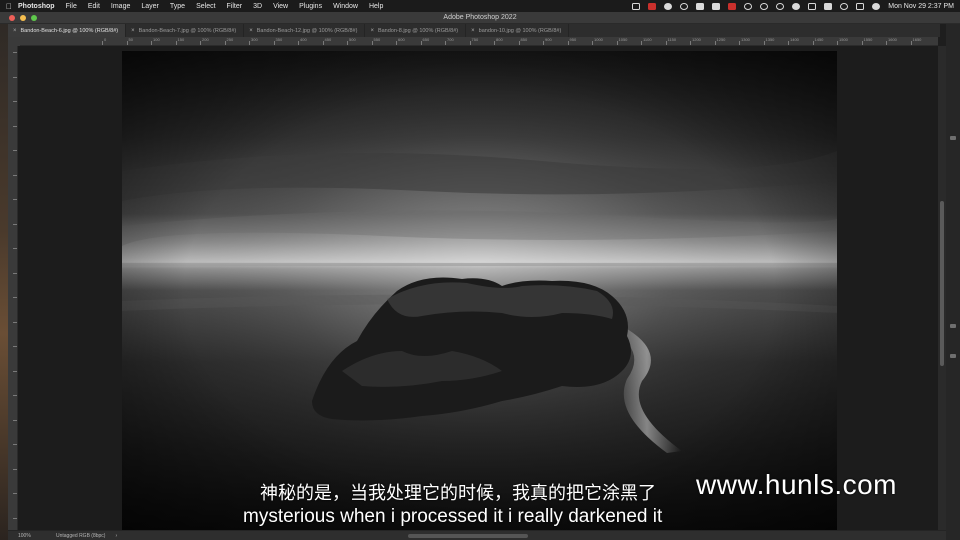 This screenshot has height=540, width=960. Describe the element at coordinates (33, 536) in the screenshot. I see `zoom-level: 100%` at that location.